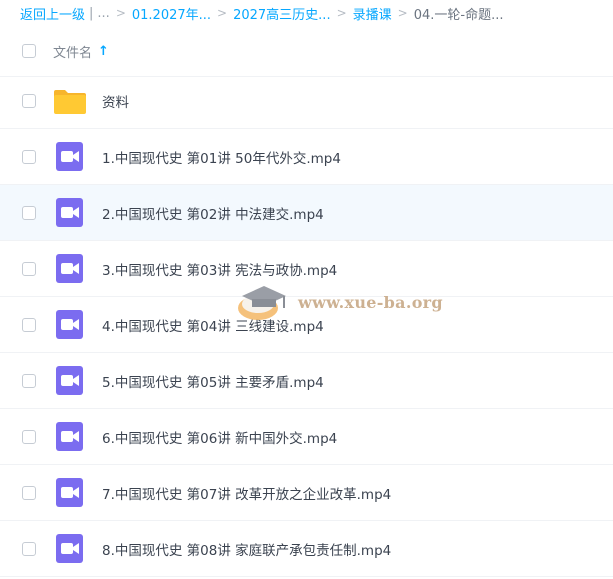  What do you see at coordinates (213, 381) in the screenshot?
I see `file-name: 5.中国现代史 第05讲 主要矛盾.mp4` at bounding box center [213, 381].